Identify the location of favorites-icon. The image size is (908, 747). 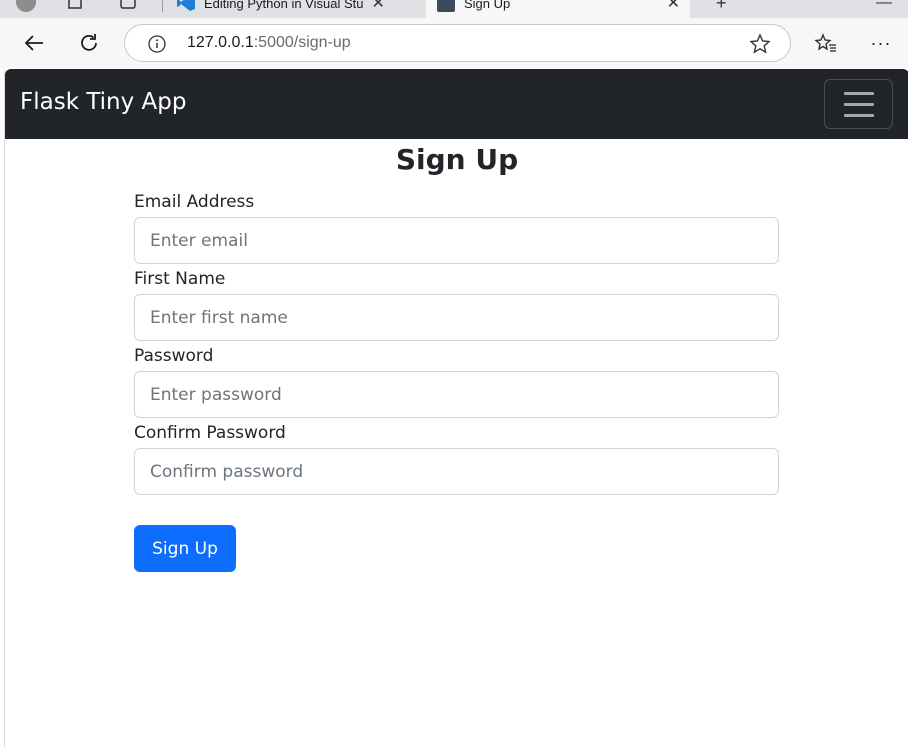
(825, 42).